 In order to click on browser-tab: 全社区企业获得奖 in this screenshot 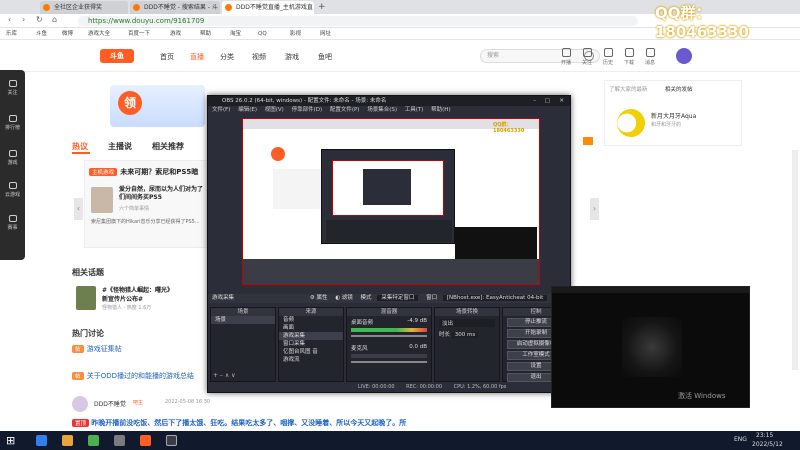, I will do `click(84, 7)`.